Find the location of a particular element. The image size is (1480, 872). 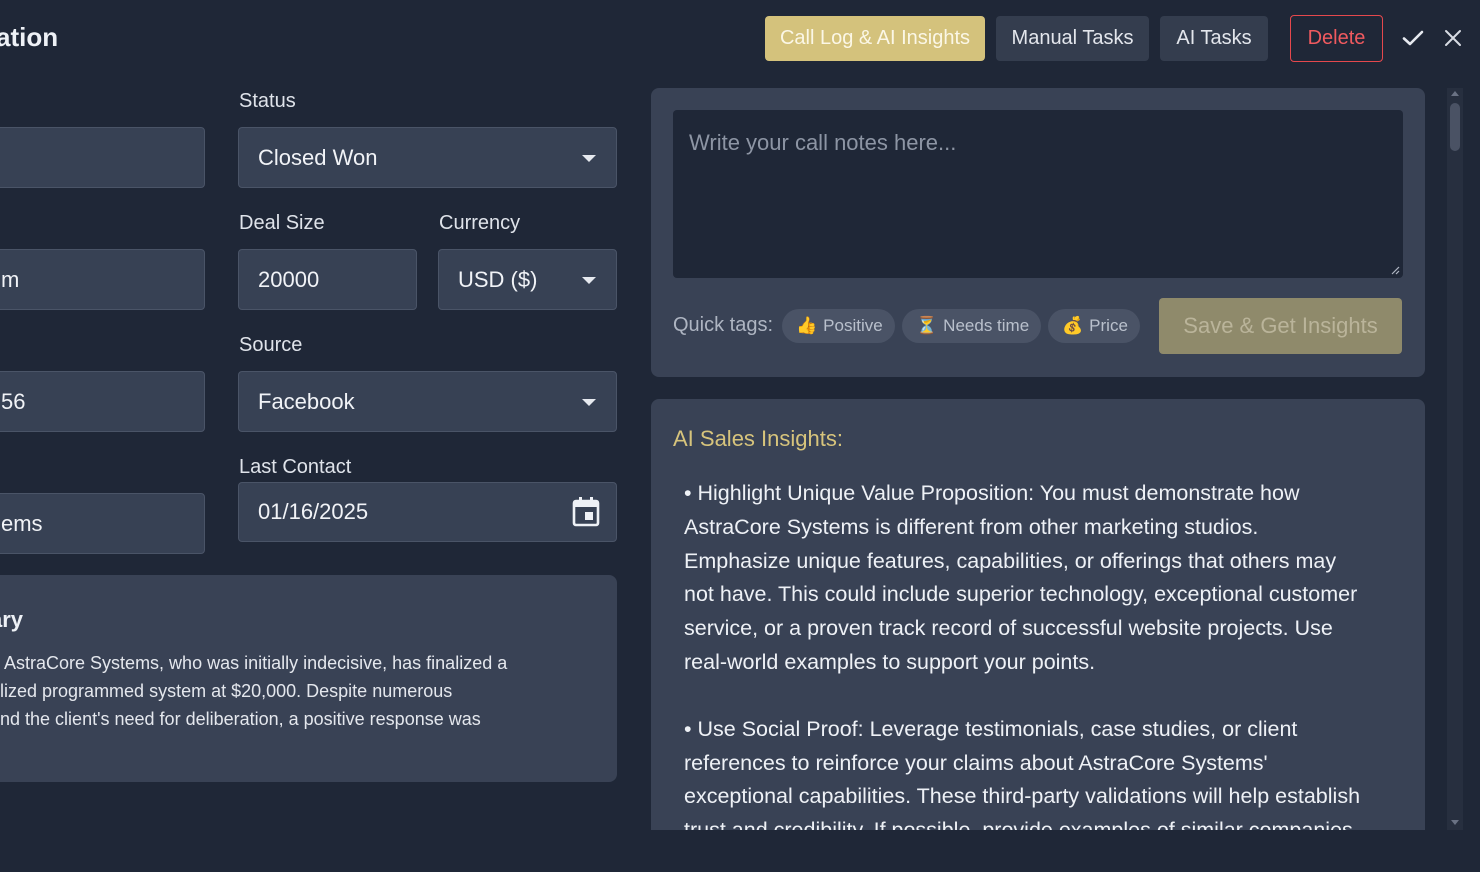

money-bag-icon: 💰 is located at coordinates (1073, 325).